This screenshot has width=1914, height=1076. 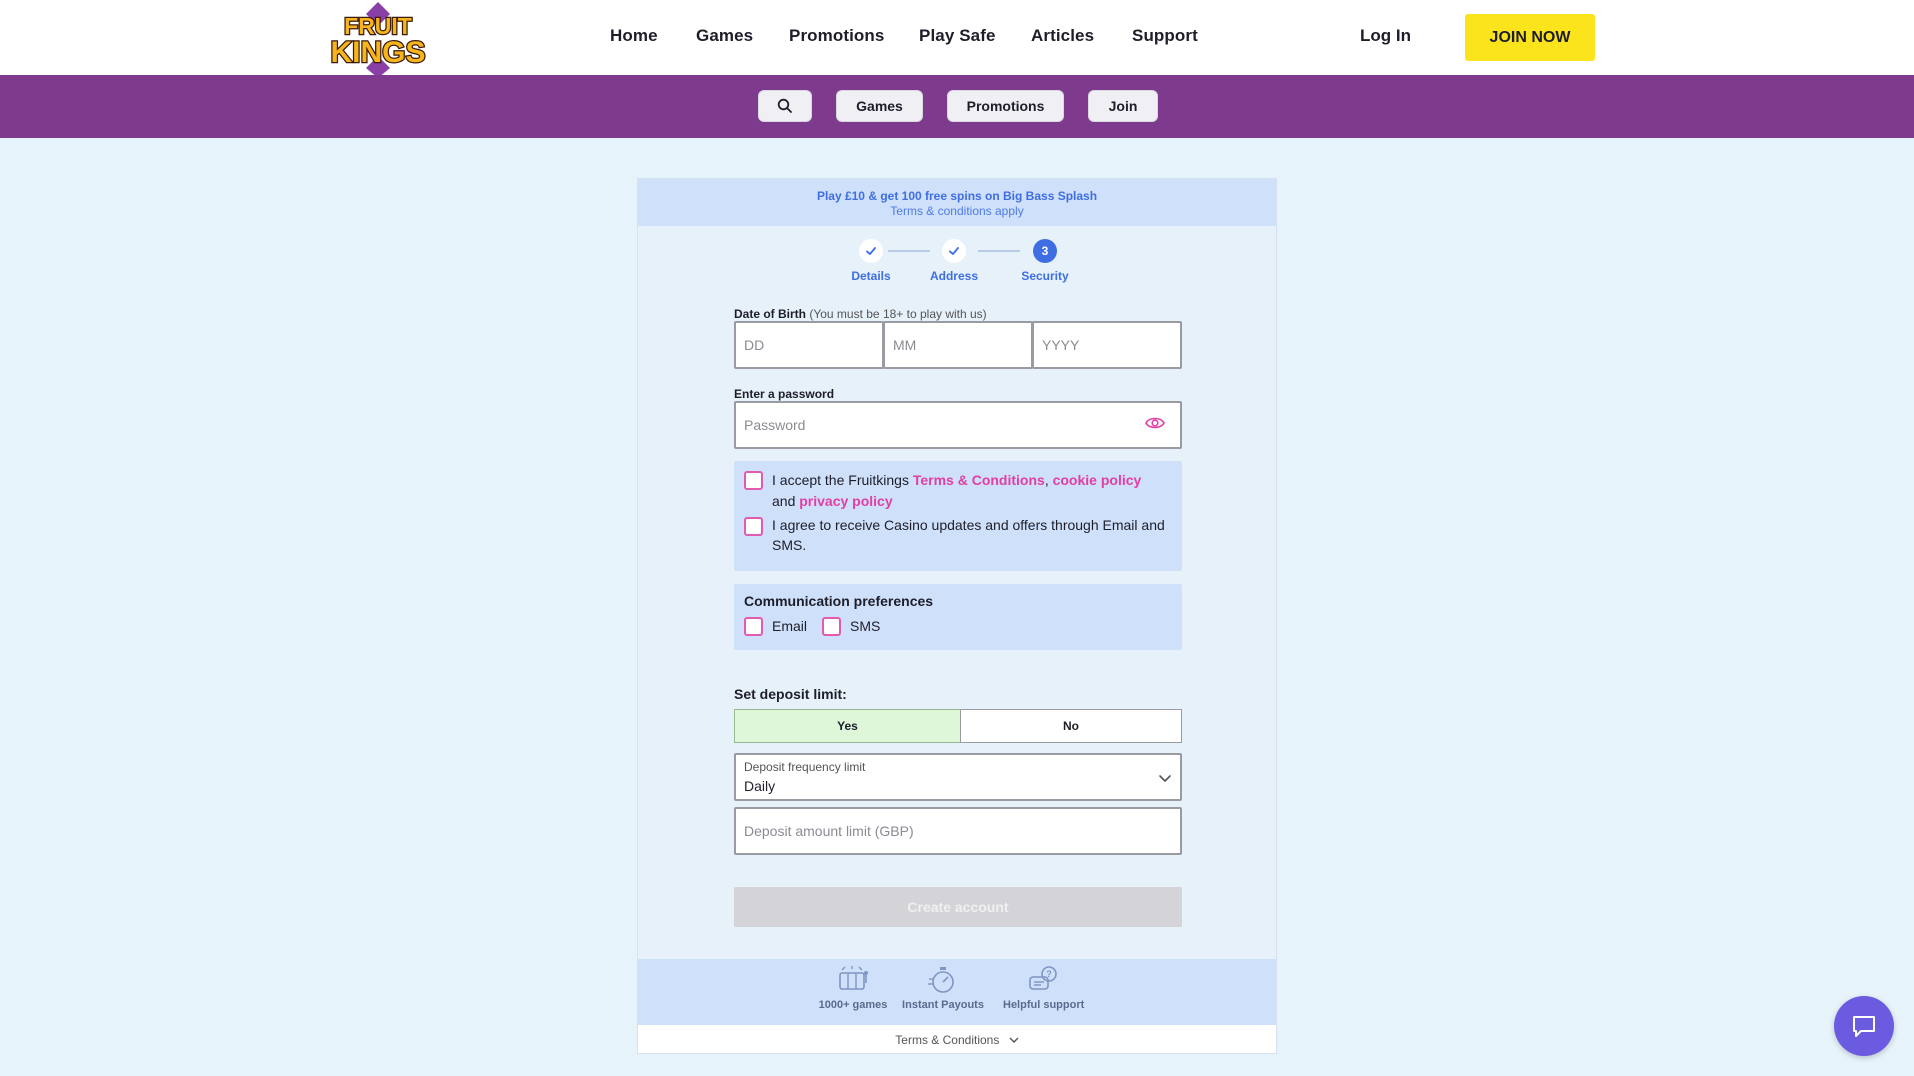 What do you see at coordinates (784, 394) in the screenshot?
I see `password-label: Enter a password` at bounding box center [784, 394].